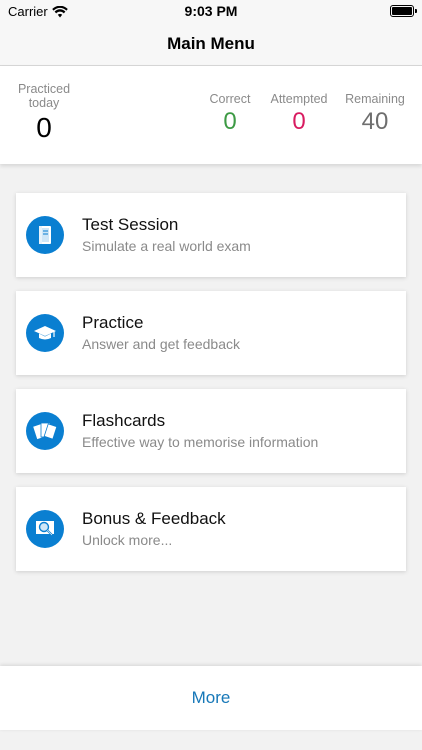 The image size is (422, 750). Describe the element at coordinates (211, 235) in the screenshot. I see `menu-item-test-session: Test Session Simulate a real world exam` at that location.